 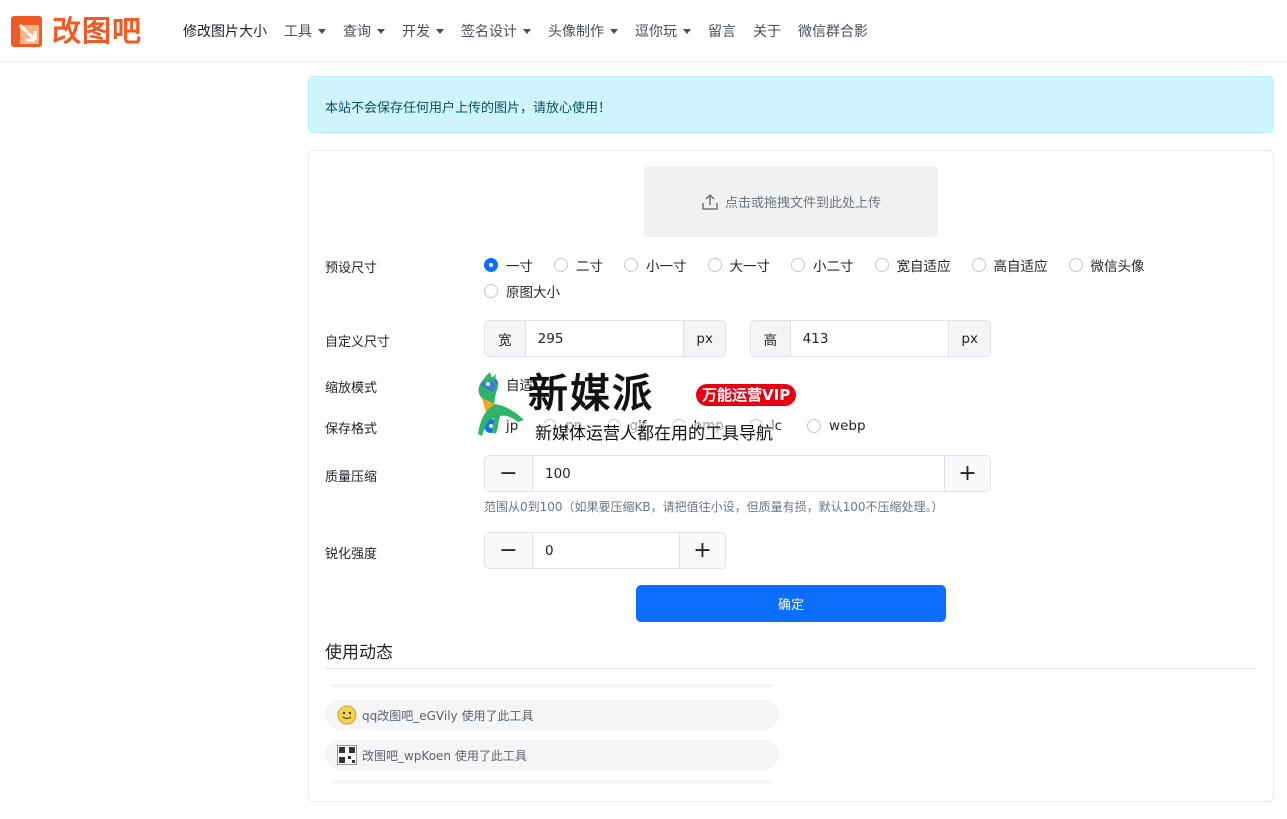 I want to click on radio-label: 宽自适应, so click(x=923, y=267).